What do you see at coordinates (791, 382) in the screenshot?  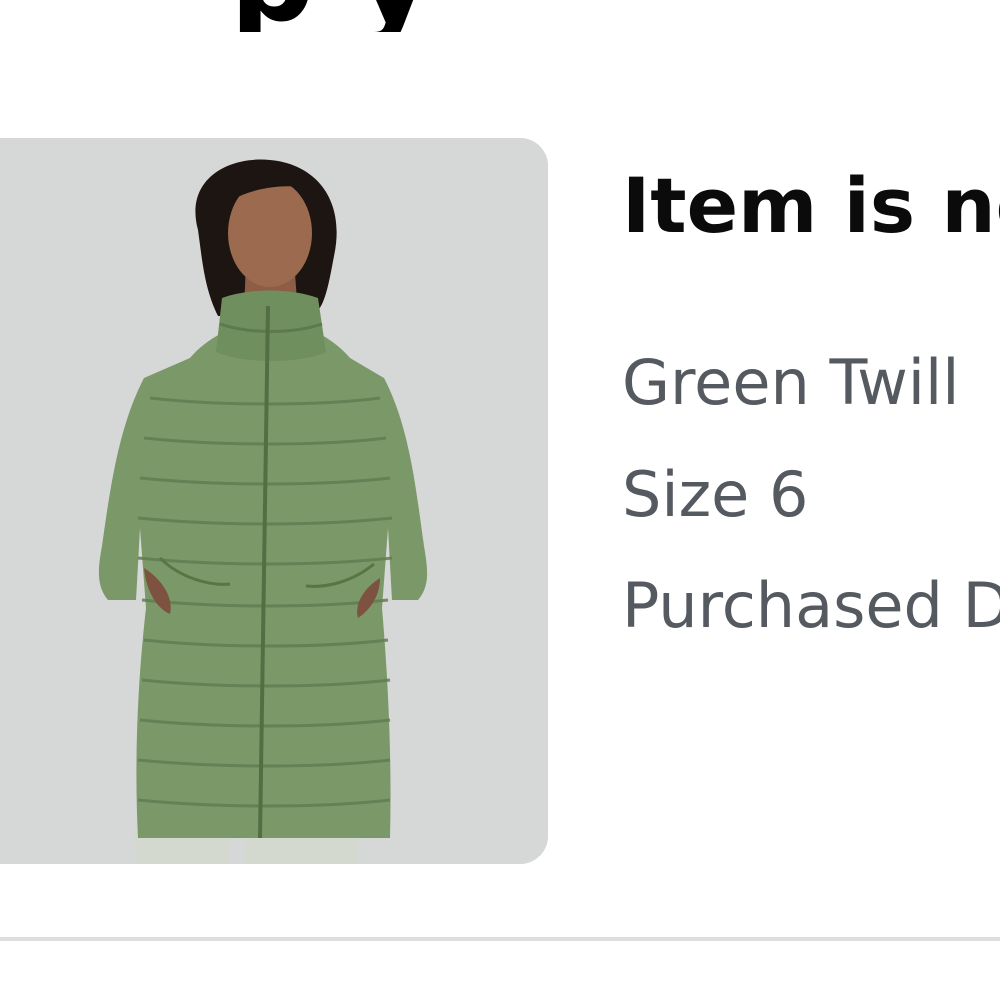 I see `product-color: Green Twill` at bounding box center [791, 382].